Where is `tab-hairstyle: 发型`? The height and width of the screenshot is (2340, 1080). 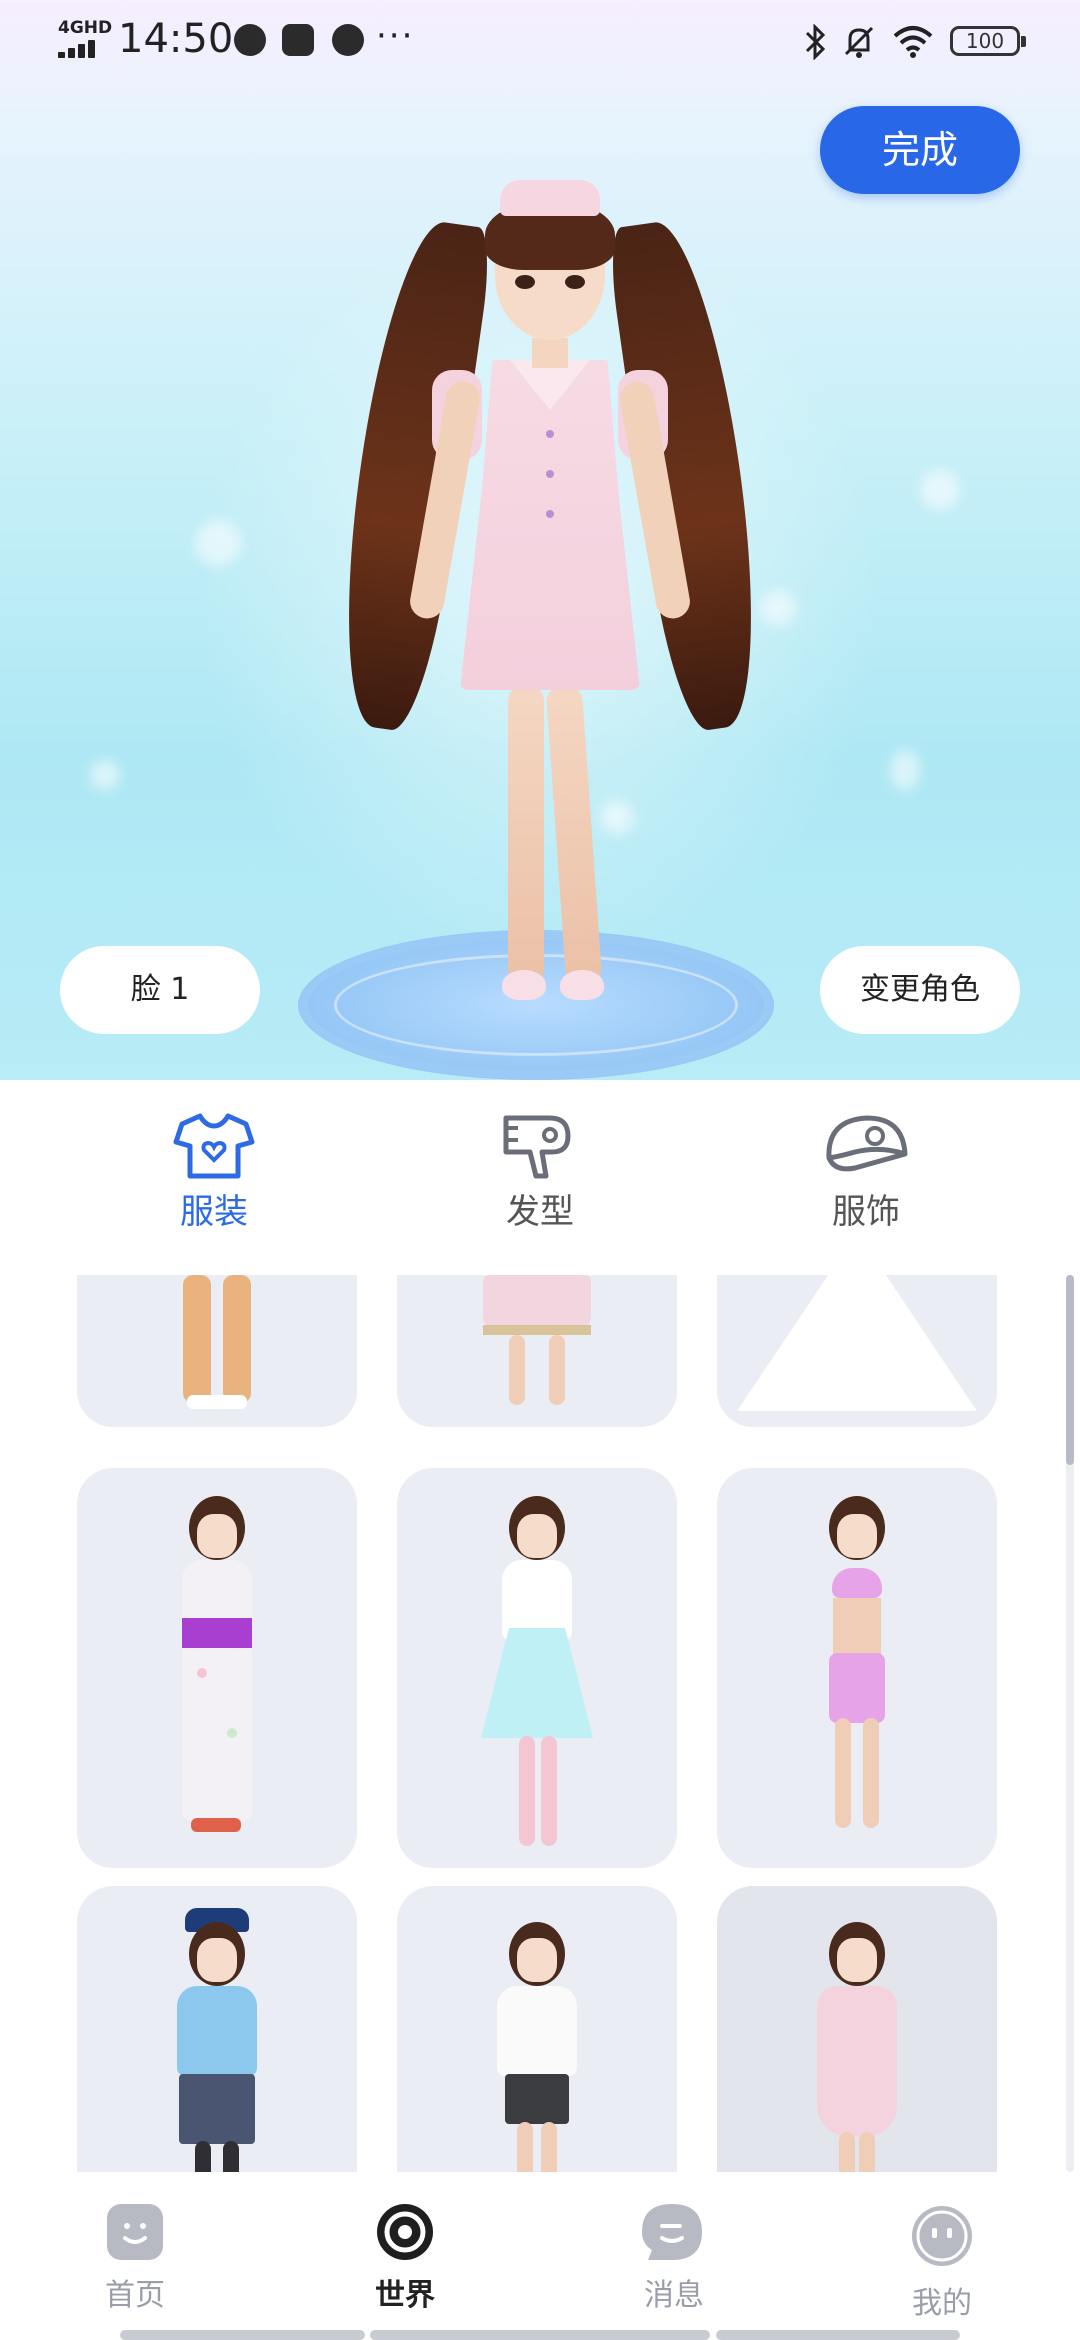 tab-hairstyle: 发型 is located at coordinates (540, 1171).